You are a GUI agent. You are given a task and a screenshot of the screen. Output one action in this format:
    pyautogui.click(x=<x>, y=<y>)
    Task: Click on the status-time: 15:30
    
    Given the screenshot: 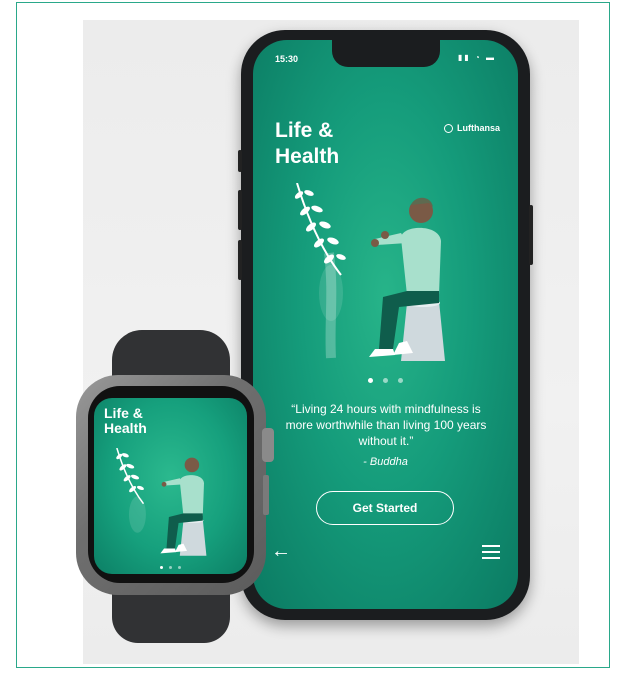 What is the action you would take?
    pyautogui.click(x=287, y=59)
    